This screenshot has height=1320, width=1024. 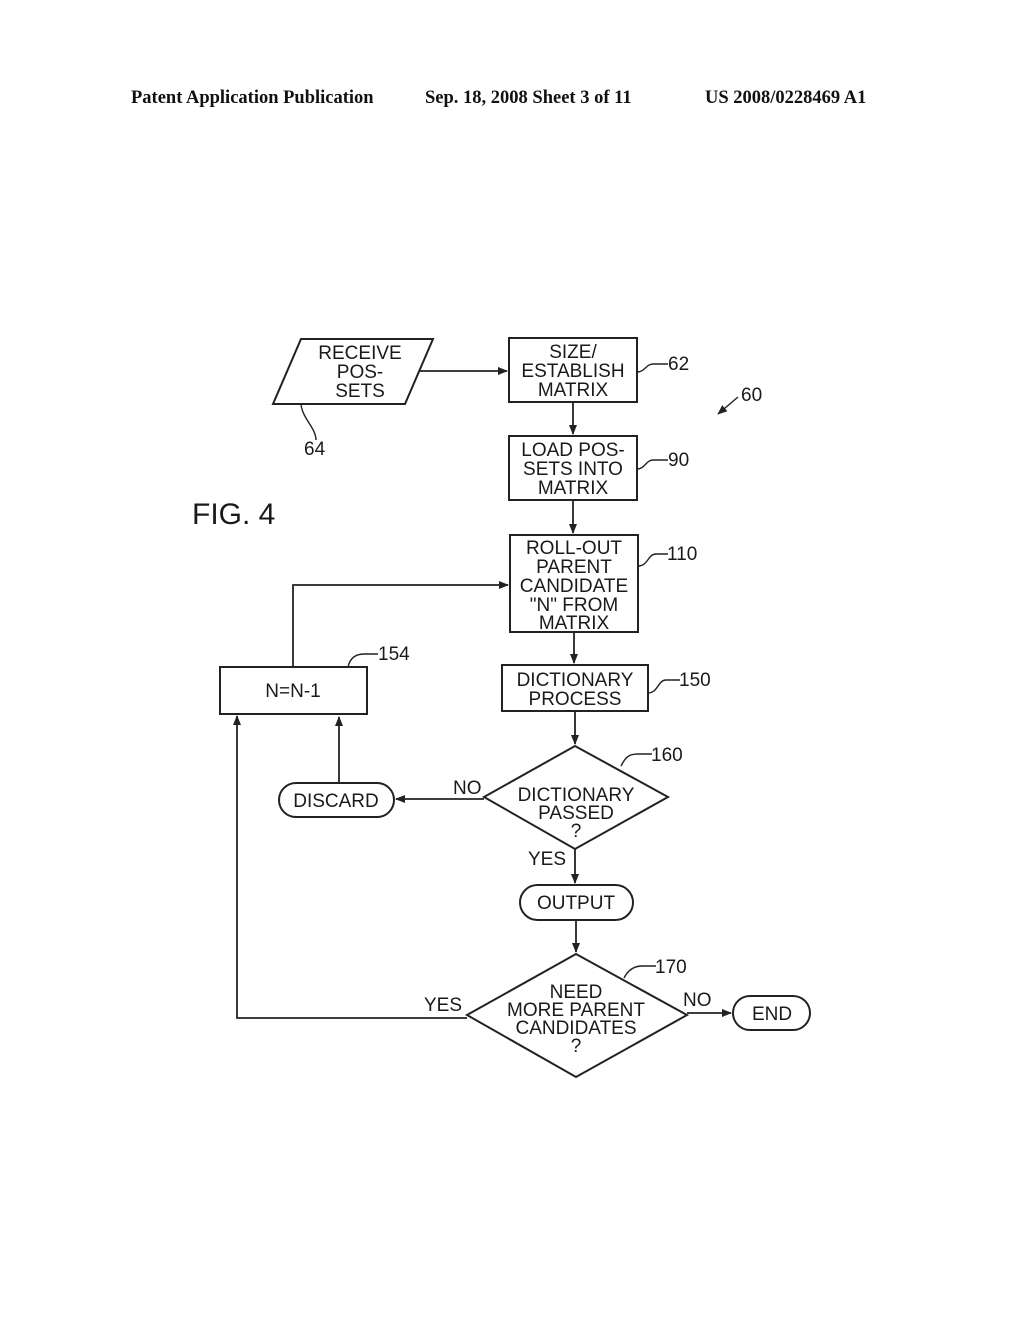 What do you see at coordinates (697, 1000) in the screenshot?
I see `edge-label-no-more: NO` at bounding box center [697, 1000].